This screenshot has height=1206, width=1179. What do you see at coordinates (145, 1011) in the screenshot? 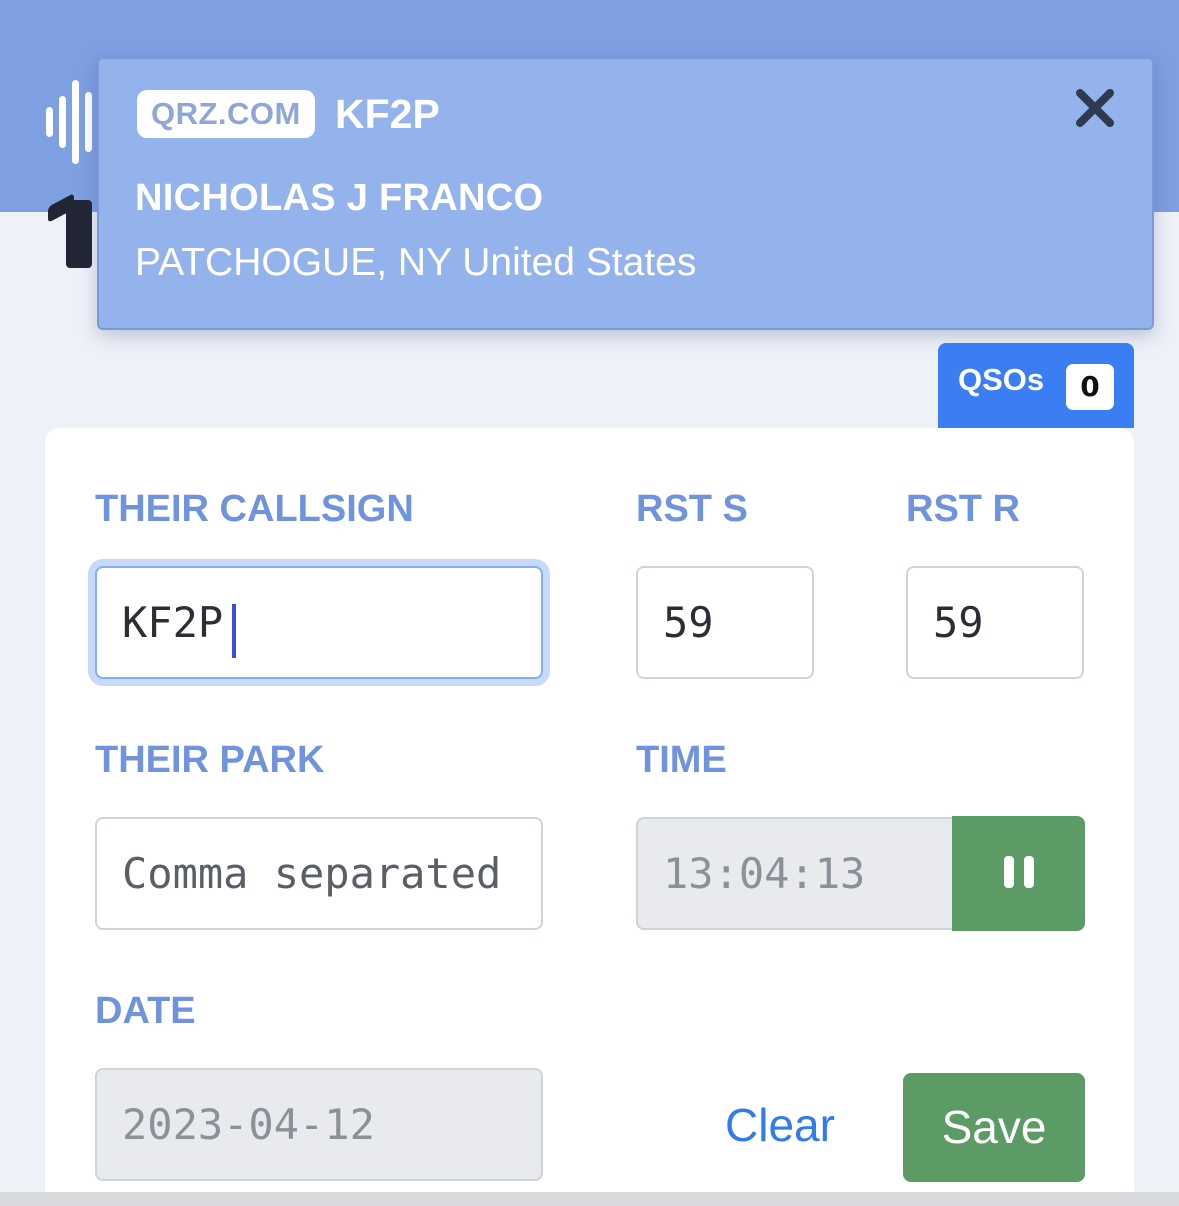
I see `date-label: DATE` at bounding box center [145, 1011].